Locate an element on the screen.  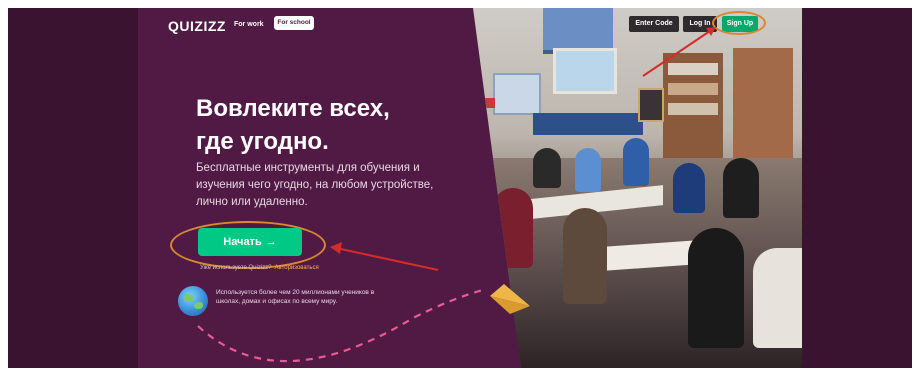
dashed-flight-path is located at coordinates (340, 325).